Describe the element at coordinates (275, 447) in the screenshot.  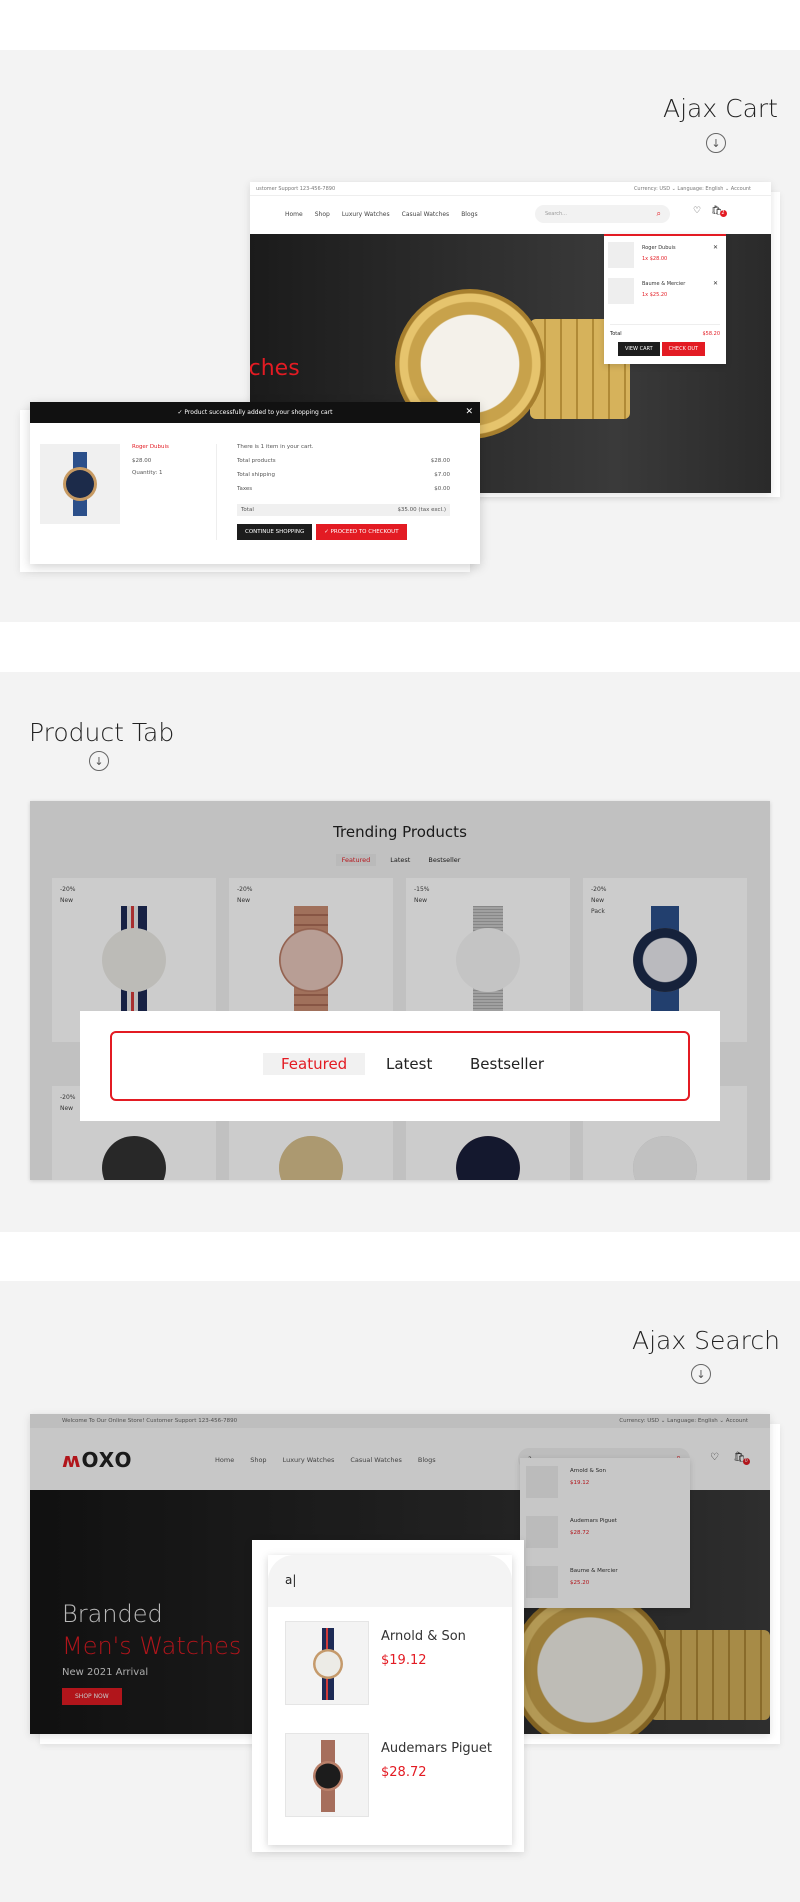
I see `cart-summary-text: There is 1 item in your cart.` at that location.